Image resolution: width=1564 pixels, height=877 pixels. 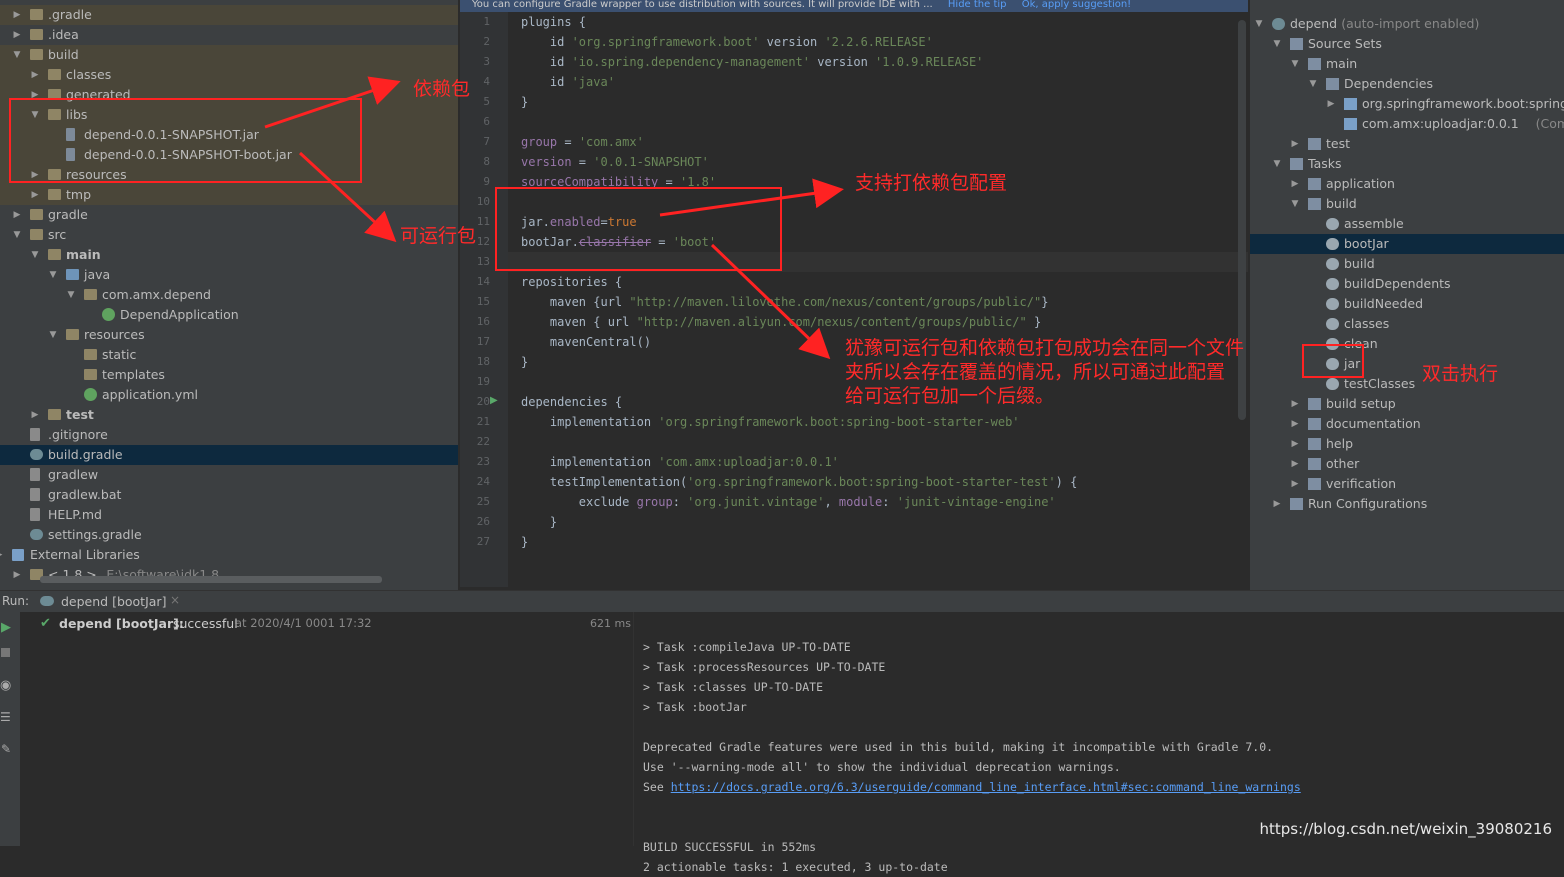 What do you see at coordinates (553, 22) in the screenshot?
I see `code-line: plugins {` at bounding box center [553, 22].